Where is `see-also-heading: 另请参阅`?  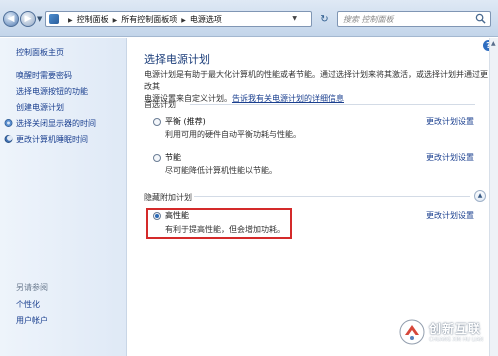 see-also-heading: 另请参阅 is located at coordinates (32, 287).